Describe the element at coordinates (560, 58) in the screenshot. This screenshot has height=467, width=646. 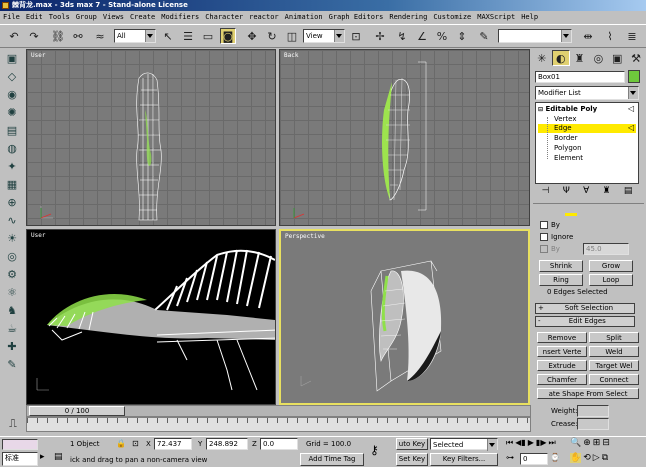
I see `modify-tab-icon: ◐` at that location.